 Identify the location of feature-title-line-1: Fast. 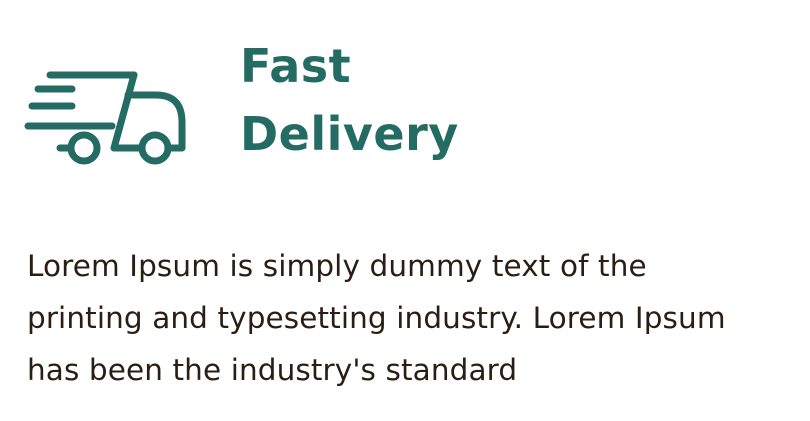
(296, 66).